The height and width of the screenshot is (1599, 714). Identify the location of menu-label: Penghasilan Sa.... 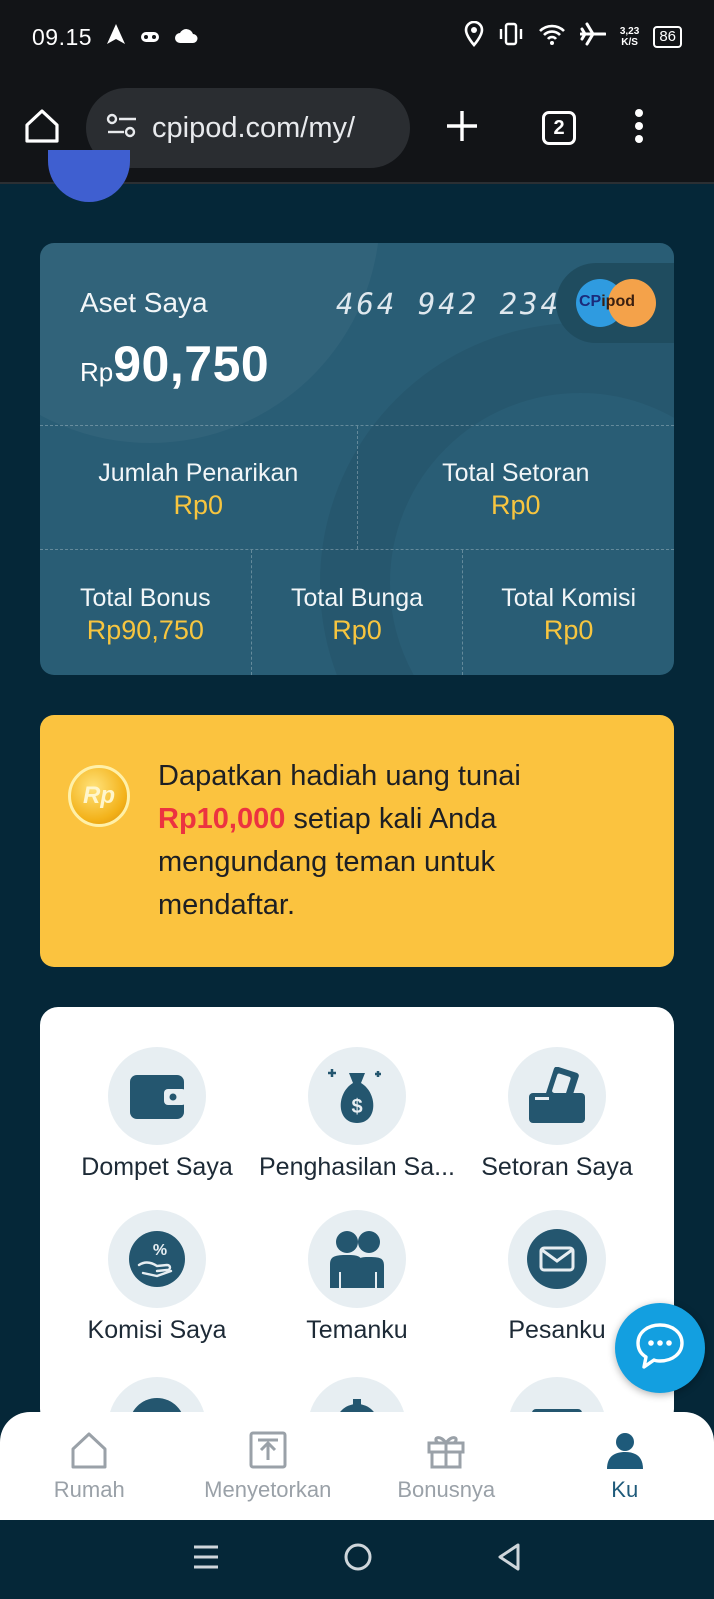
(357, 1167).